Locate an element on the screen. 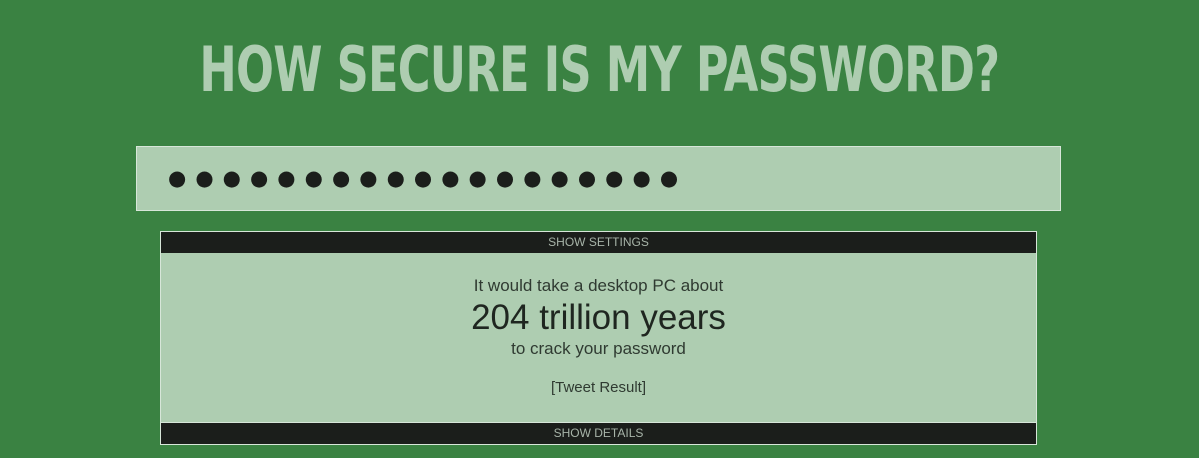  result-suffix: to crack your password is located at coordinates (598, 348).